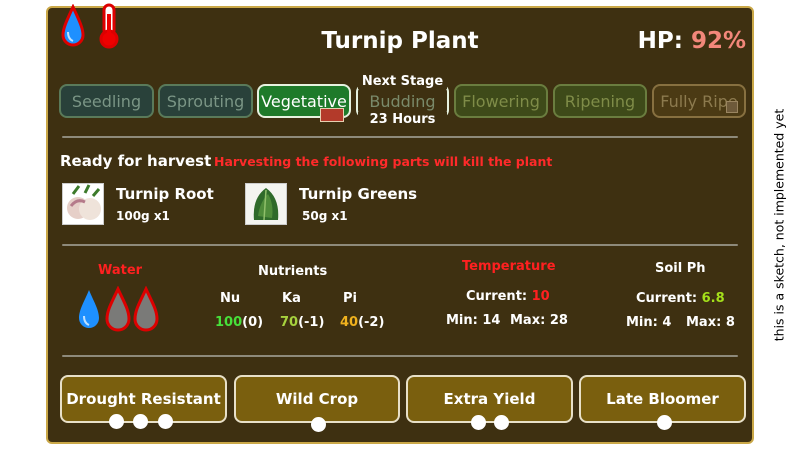 The image size is (800, 450). I want to click on next-stage-header: Next Stage, so click(402, 81).